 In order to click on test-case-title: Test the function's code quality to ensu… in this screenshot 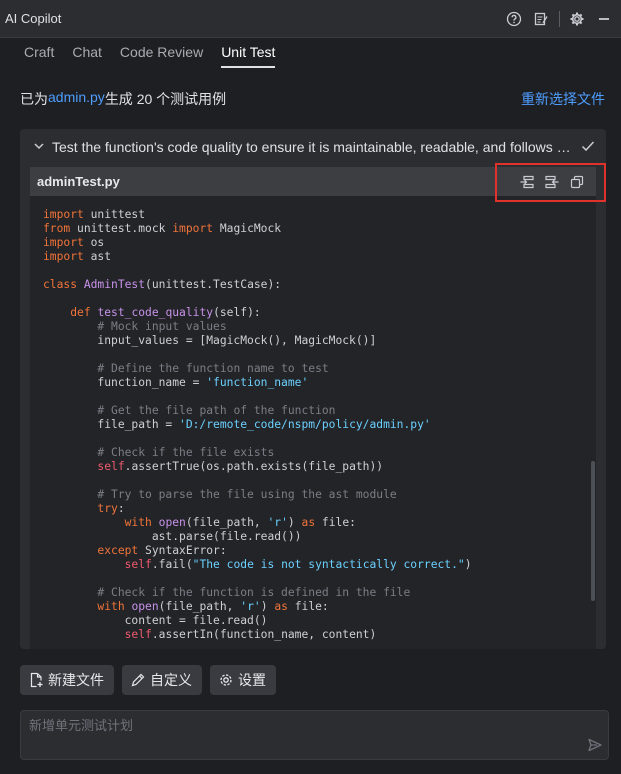, I will do `click(312, 147)`.